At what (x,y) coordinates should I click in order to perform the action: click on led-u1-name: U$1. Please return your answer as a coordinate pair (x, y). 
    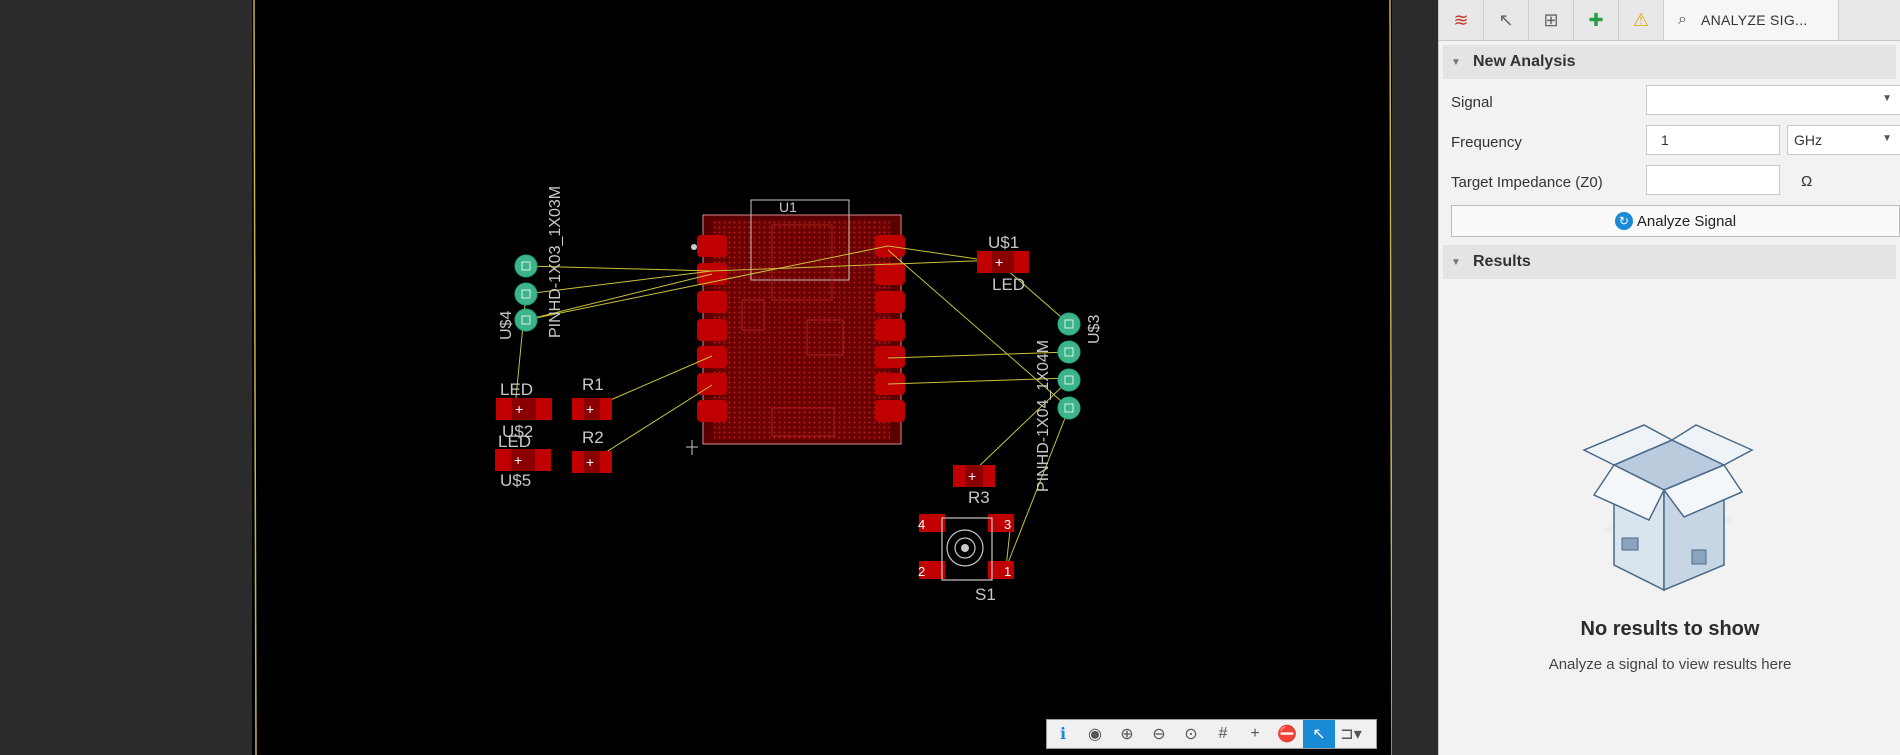
    Looking at the image, I should click on (1003, 242).